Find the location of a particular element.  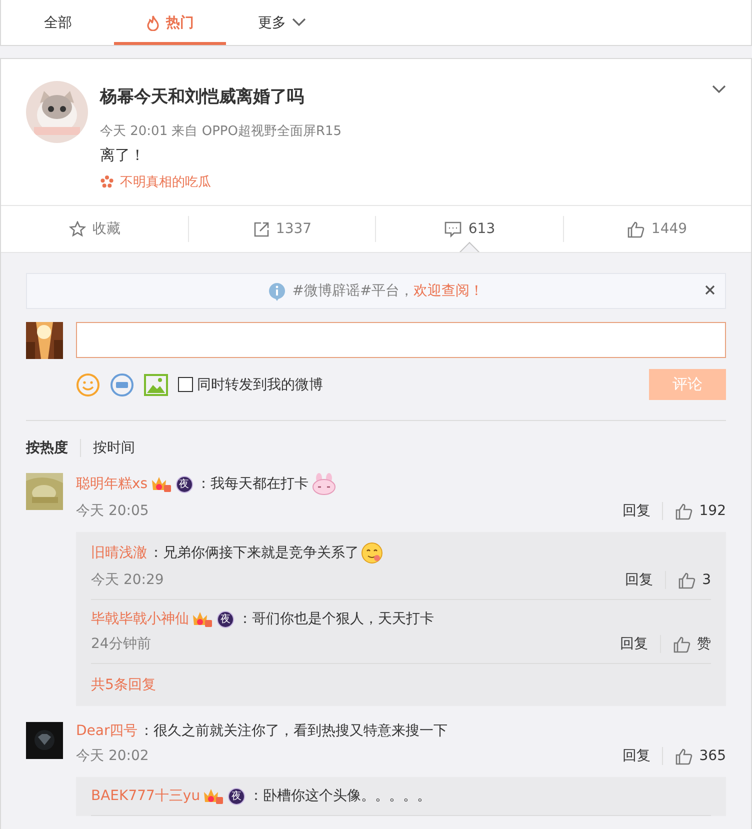

bunny-emoji-icon is located at coordinates (323, 484).